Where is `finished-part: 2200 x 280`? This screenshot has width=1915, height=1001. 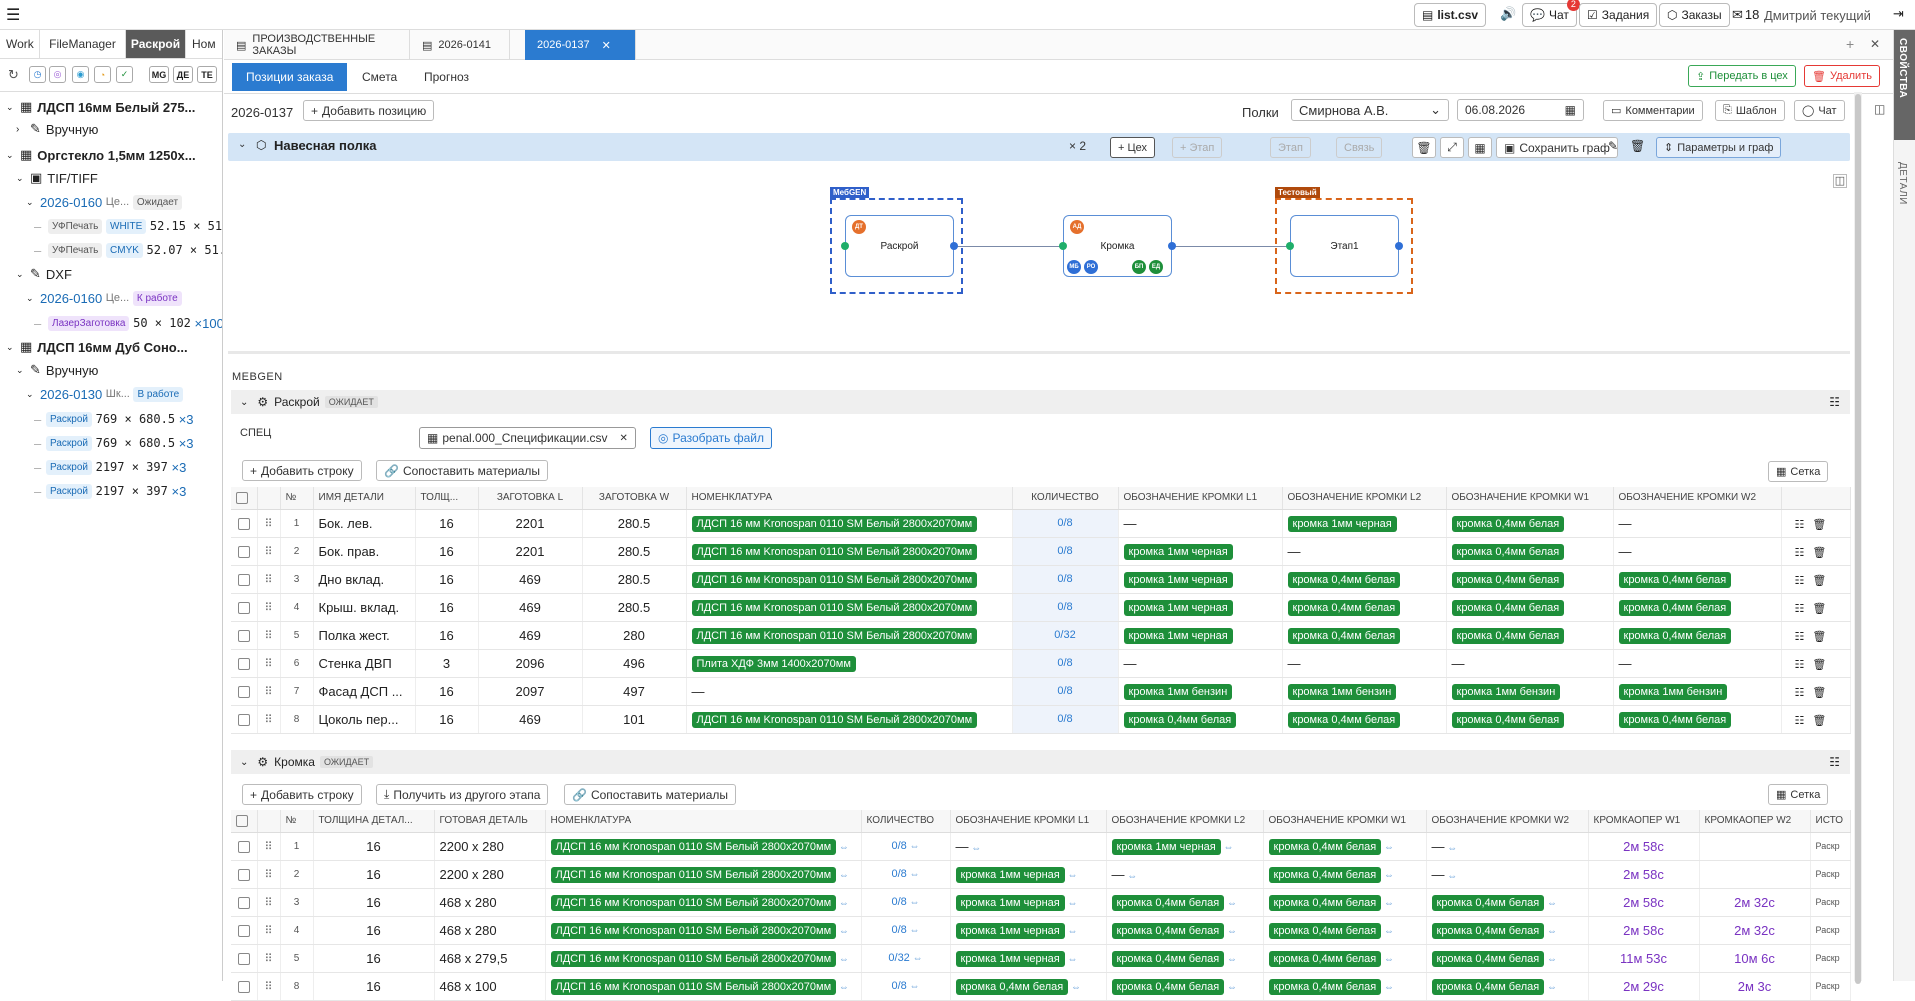 finished-part: 2200 x 280 is located at coordinates (490, 874).